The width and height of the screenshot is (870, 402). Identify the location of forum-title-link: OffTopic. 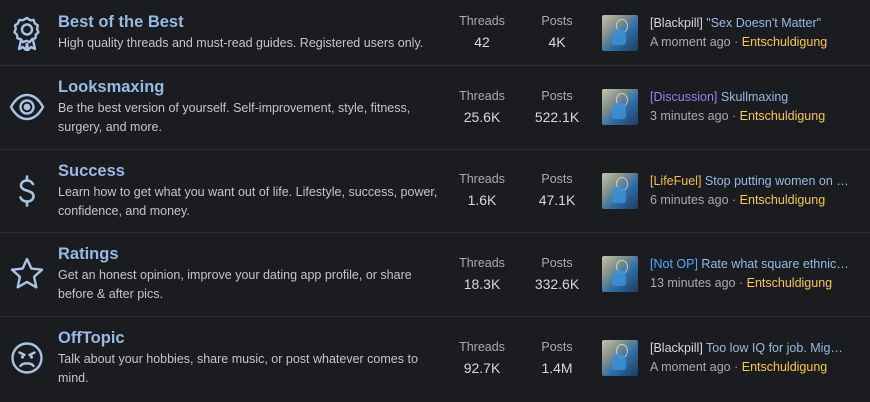
(91, 338).